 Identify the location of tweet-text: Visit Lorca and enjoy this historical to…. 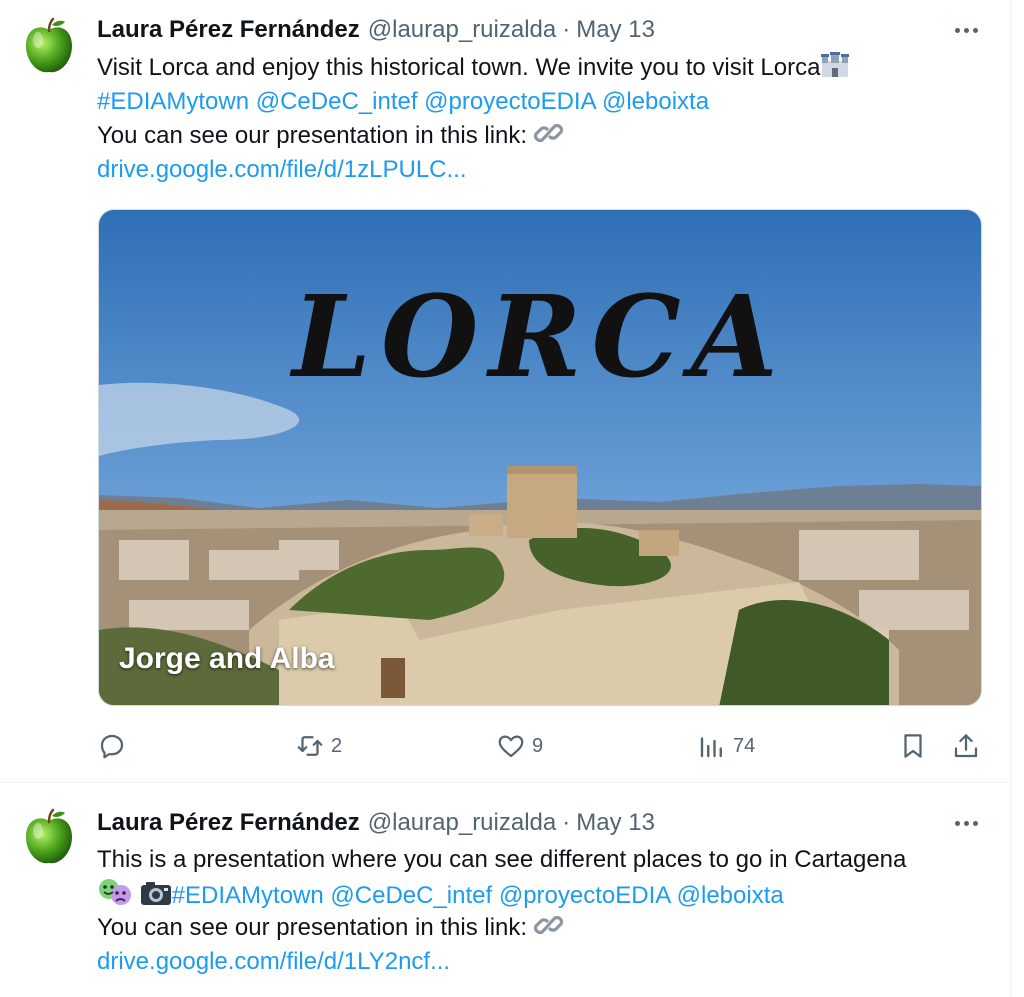
(542, 119).